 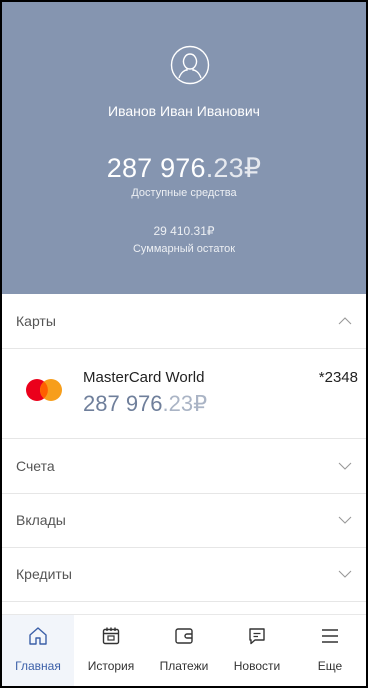 I want to click on section-credits-title: Кредиты, so click(x=44, y=574).